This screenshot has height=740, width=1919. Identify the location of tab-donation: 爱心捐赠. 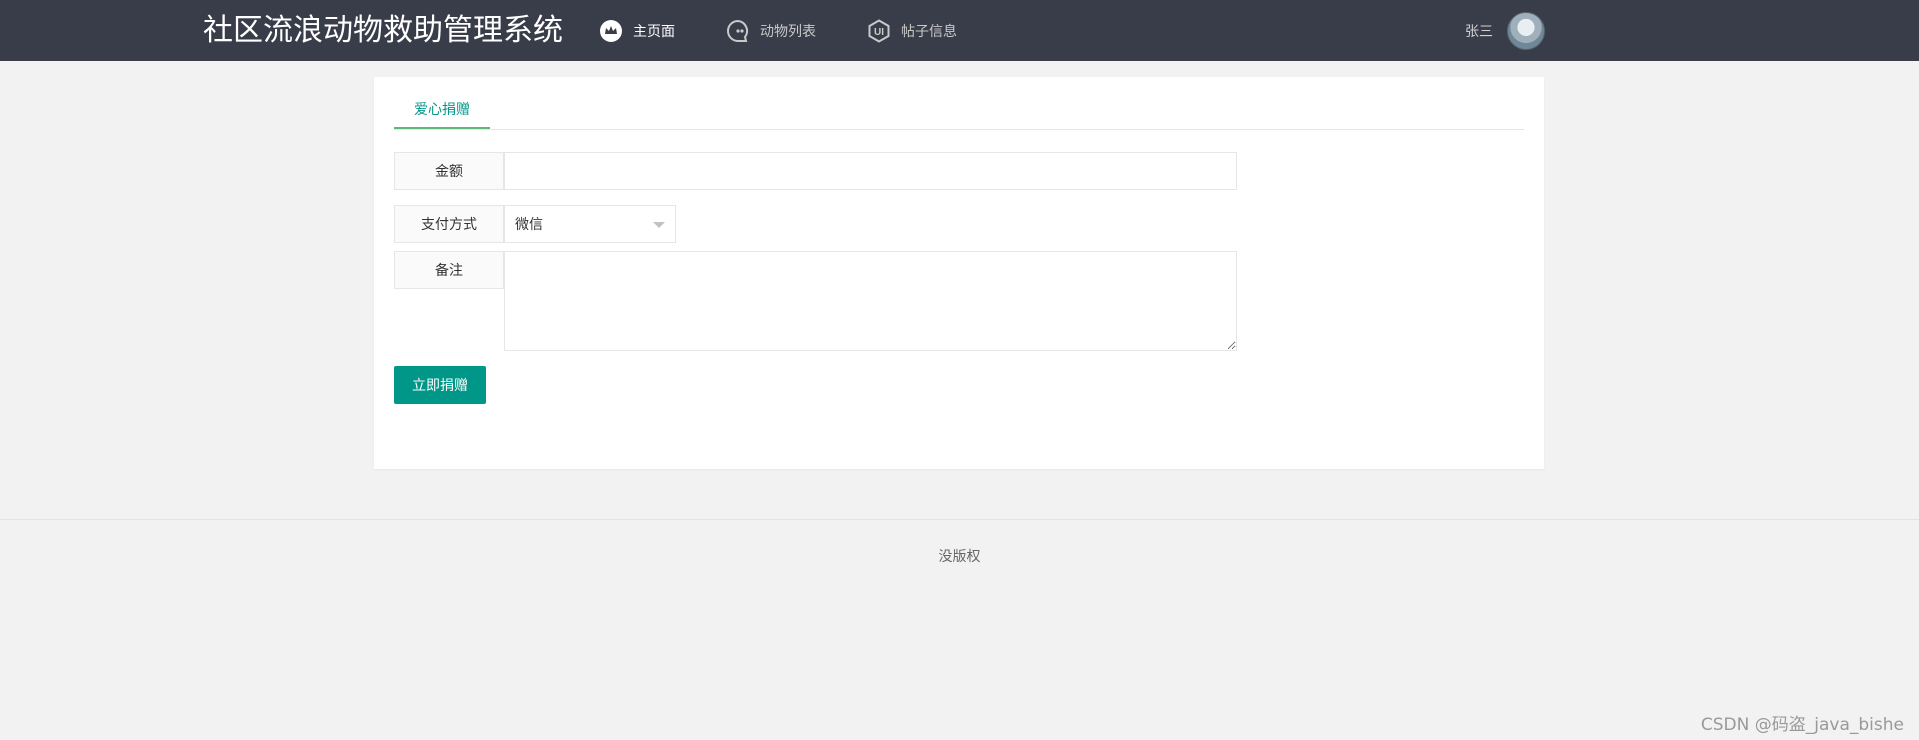
(442, 110).